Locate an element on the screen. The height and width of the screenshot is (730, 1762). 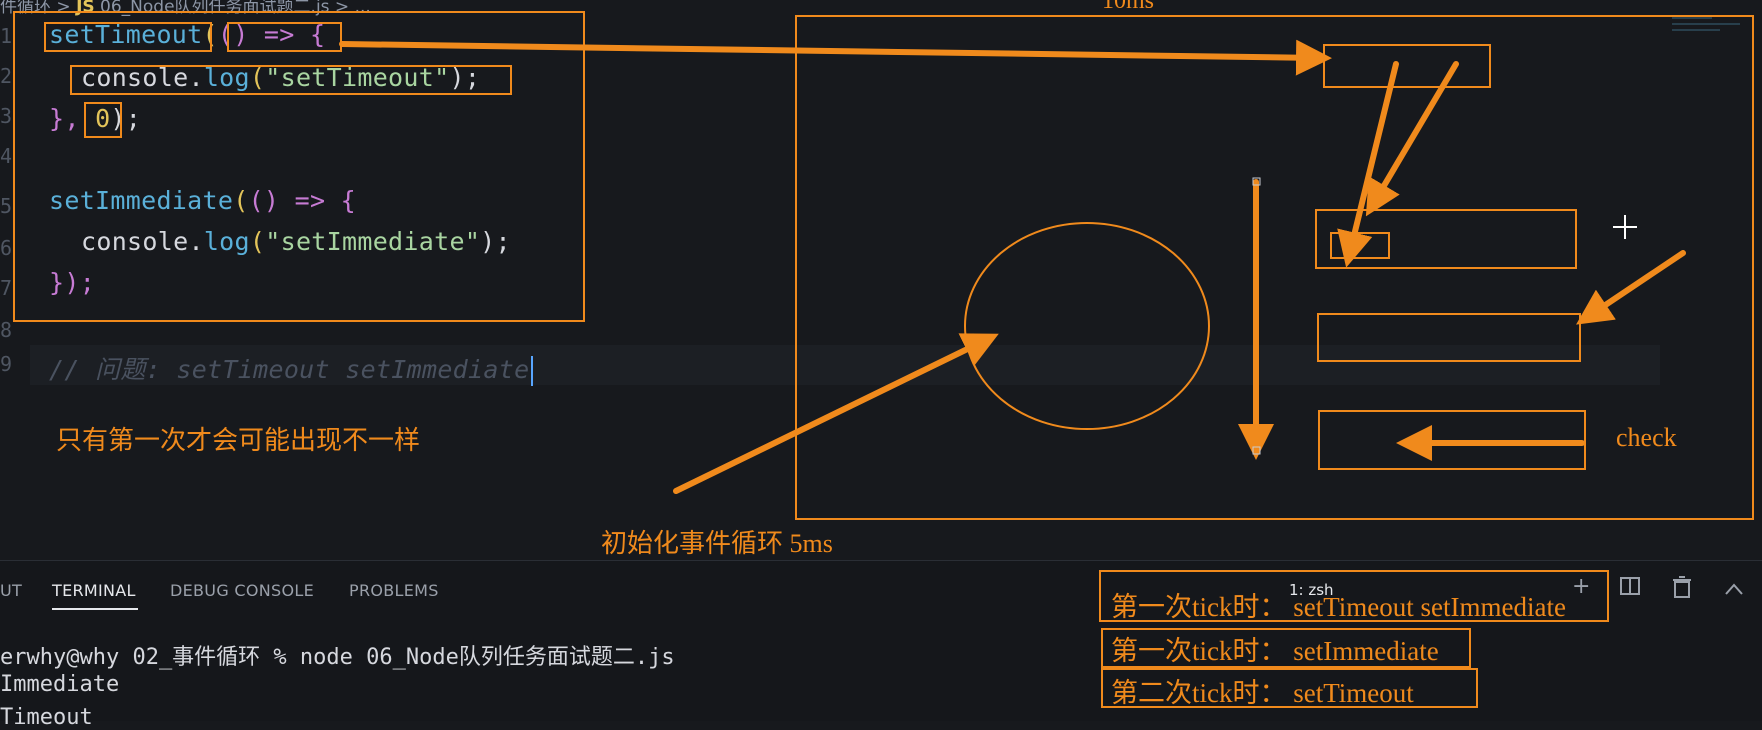
tab-terminal: TERMINAL is located at coordinates (94, 590).